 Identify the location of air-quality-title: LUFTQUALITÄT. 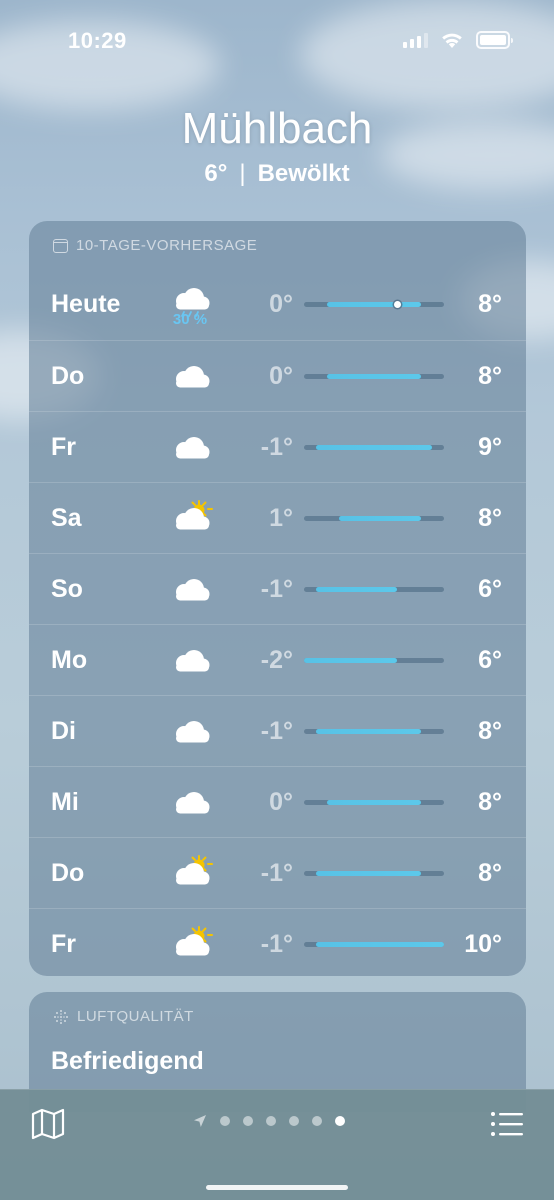
(135, 1016).